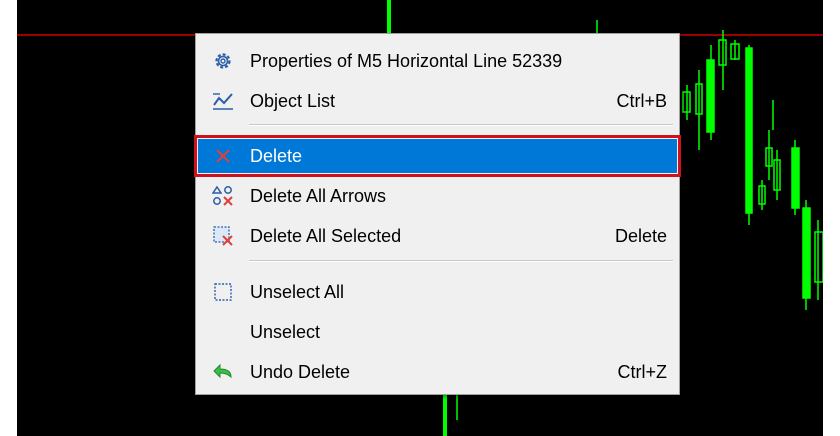  What do you see at coordinates (437, 196) in the screenshot?
I see `menu-item-delete-all-arrows: Delete All Arrows` at bounding box center [437, 196].